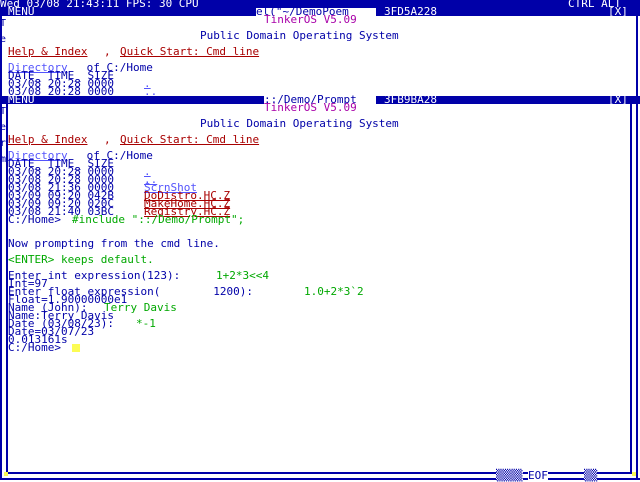  Describe the element at coordinates (634, 474) in the screenshot. I see `resize-corner-right` at that location.